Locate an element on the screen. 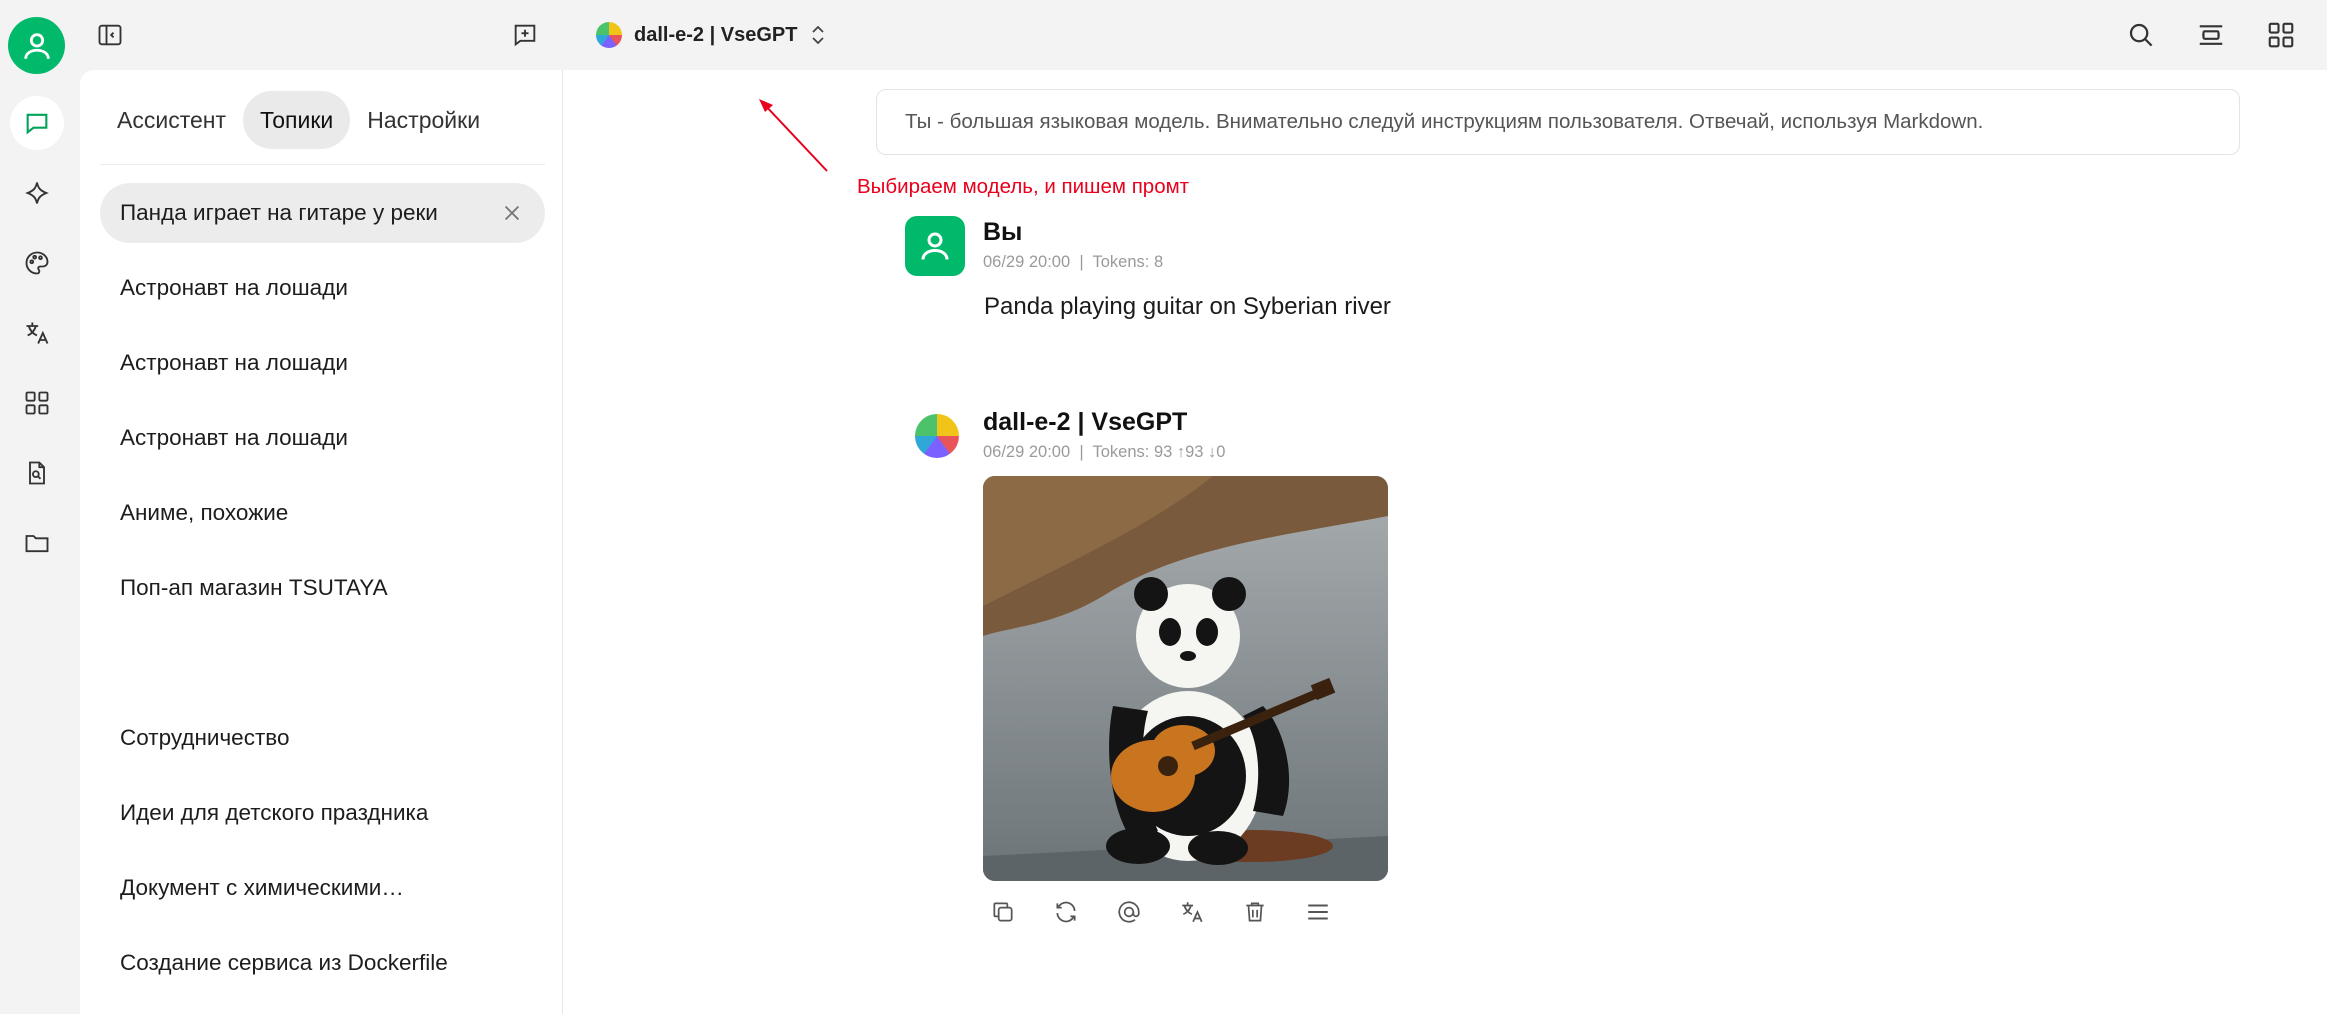 This screenshot has width=2327, height=1014. file-search-icon is located at coordinates (37, 473).